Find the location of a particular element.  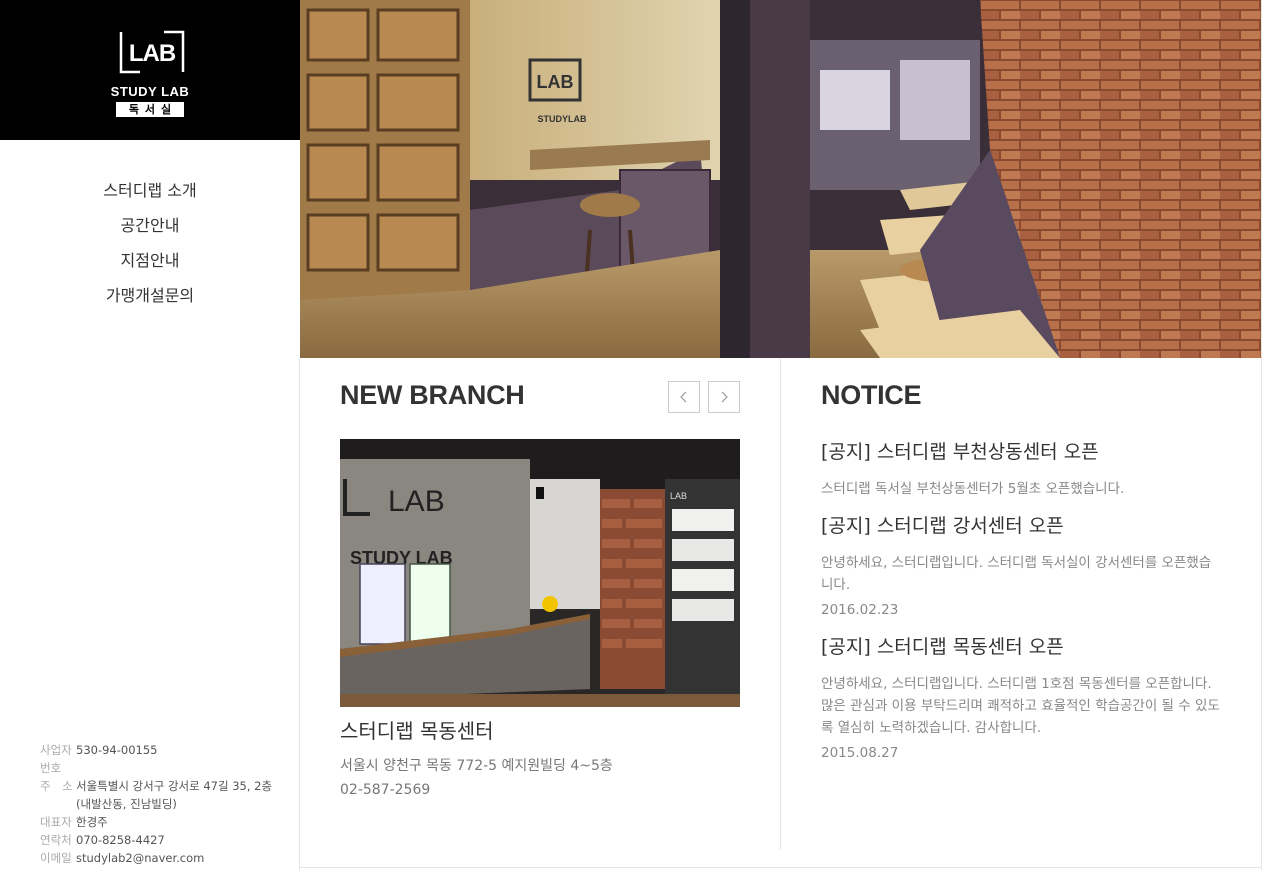

info-value: 서울특별시 강서구 강서로 47길 35, 2층 is located at coordinates (174, 786).